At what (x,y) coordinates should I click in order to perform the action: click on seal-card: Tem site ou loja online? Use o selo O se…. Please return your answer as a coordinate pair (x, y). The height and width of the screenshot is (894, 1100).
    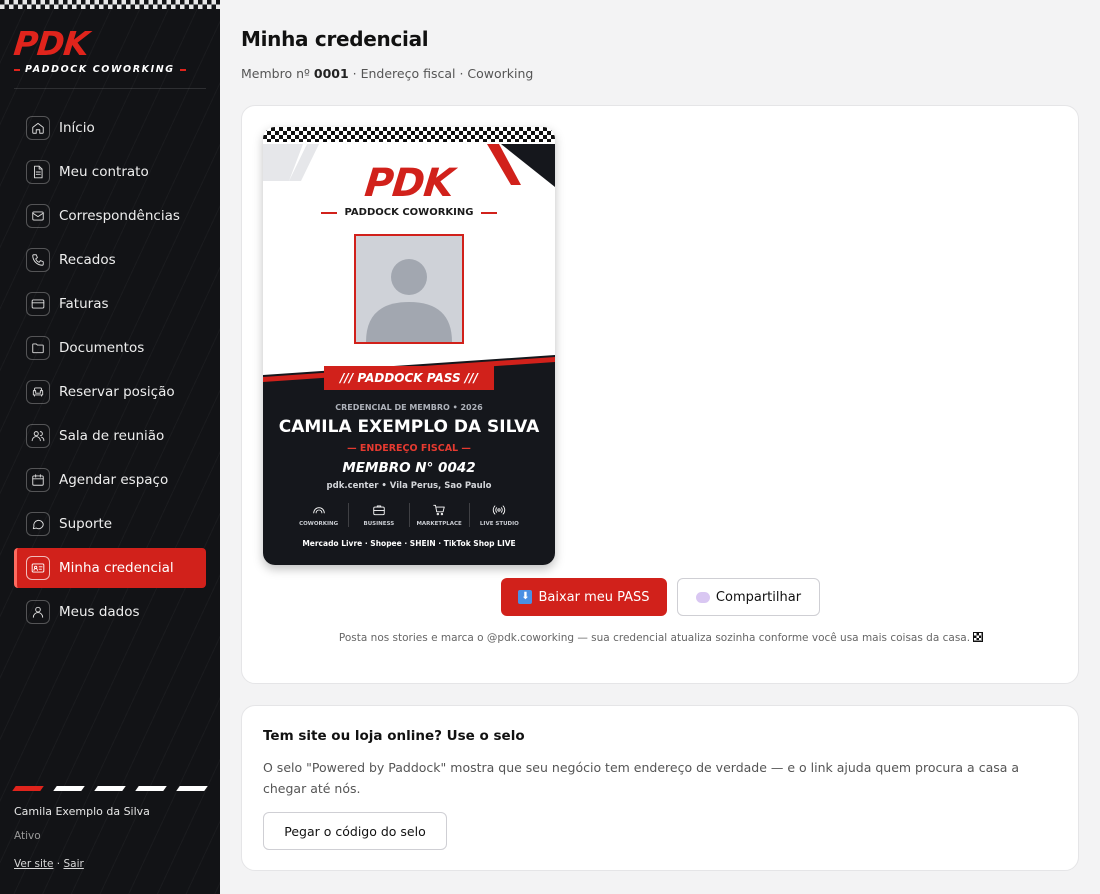
    Looking at the image, I should click on (660, 788).